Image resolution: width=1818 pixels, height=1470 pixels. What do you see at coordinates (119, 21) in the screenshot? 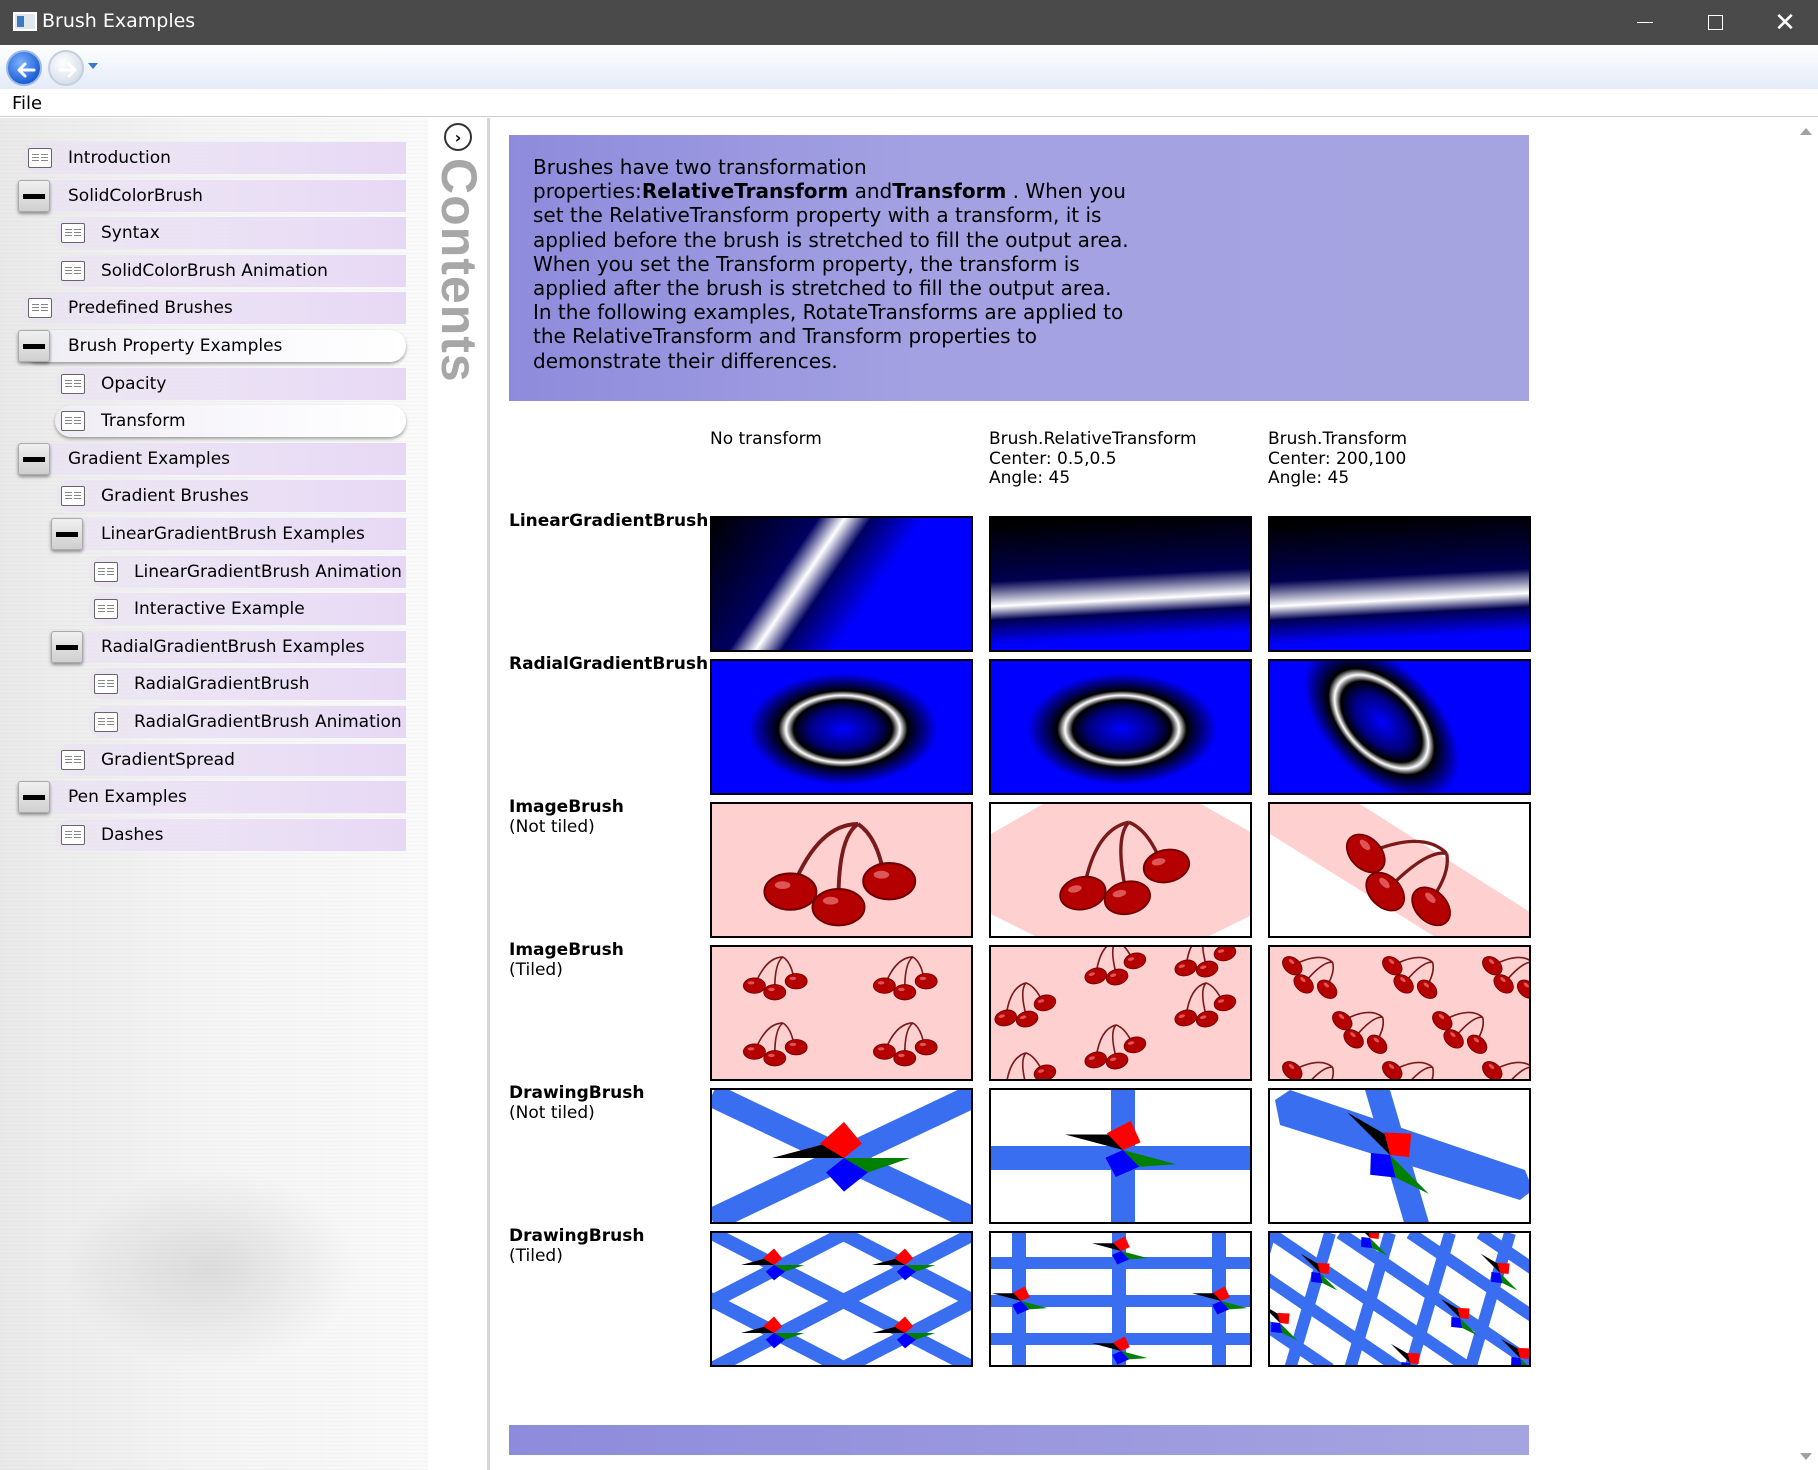
I see `window-title: Brush Examples` at bounding box center [119, 21].